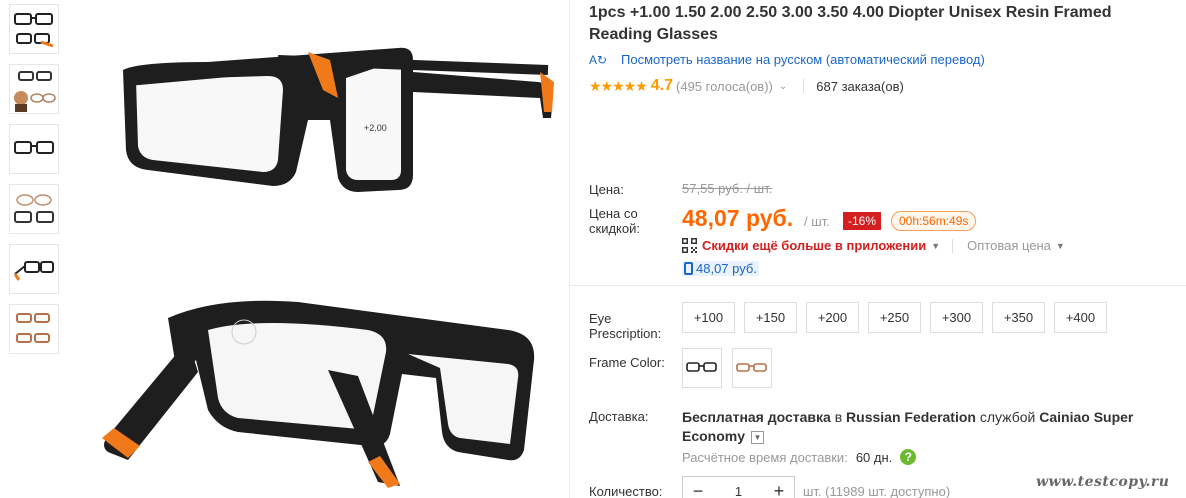 Image resolution: width=1186 pixels, height=498 pixels. I want to click on star-rating-icon: ★★★★★, so click(618, 85).